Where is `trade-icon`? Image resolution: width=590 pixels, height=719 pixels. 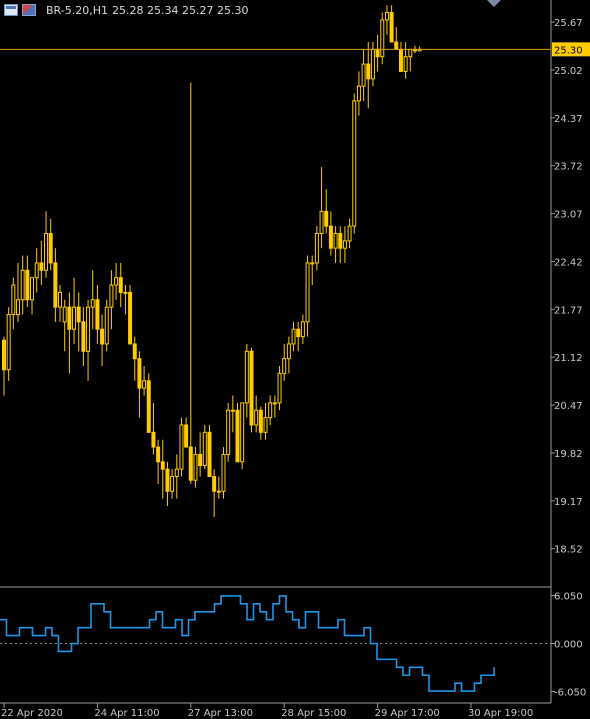
trade-icon is located at coordinates (29, 10).